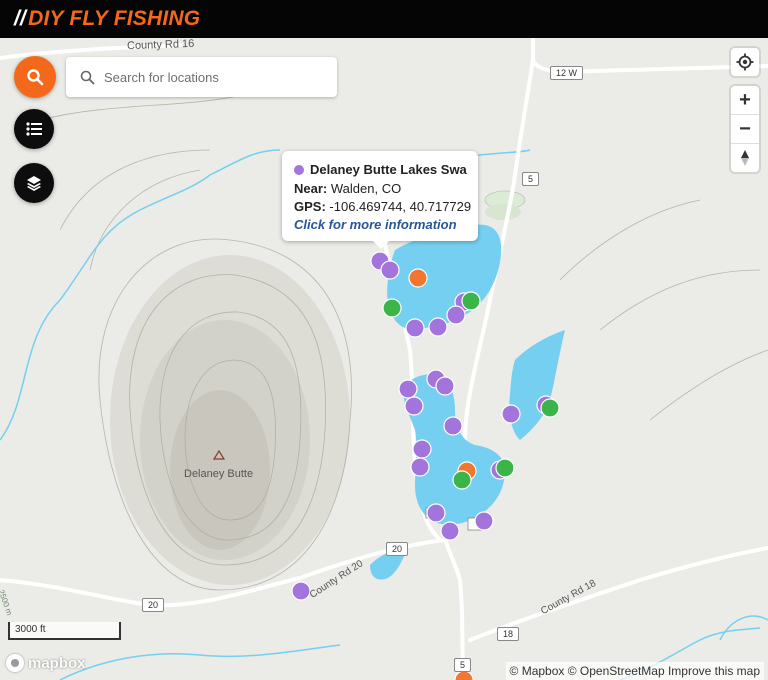  I want to click on search-field-icon, so click(87, 77).